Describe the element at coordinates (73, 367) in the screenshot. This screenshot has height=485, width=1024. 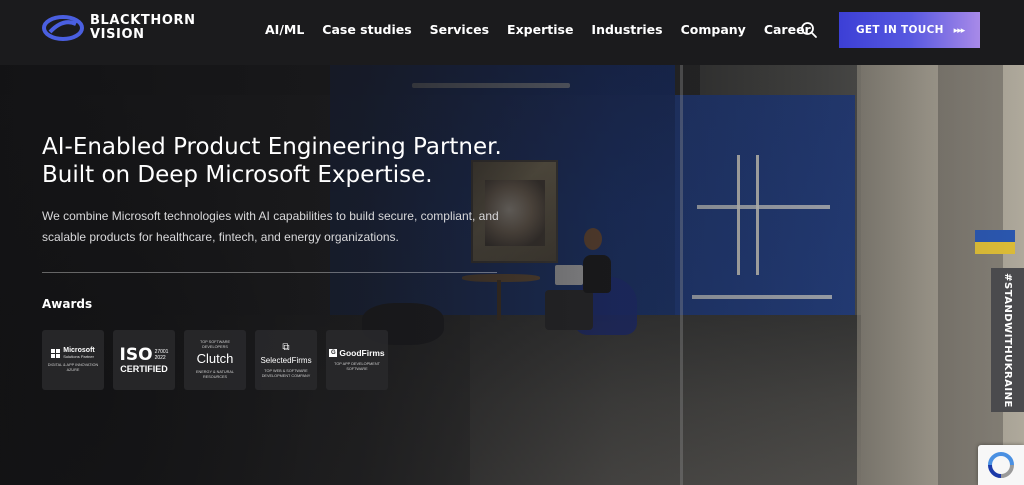
I see `microsoft-caption: DIGITAL & APP INNOVATION AZURE` at that location.